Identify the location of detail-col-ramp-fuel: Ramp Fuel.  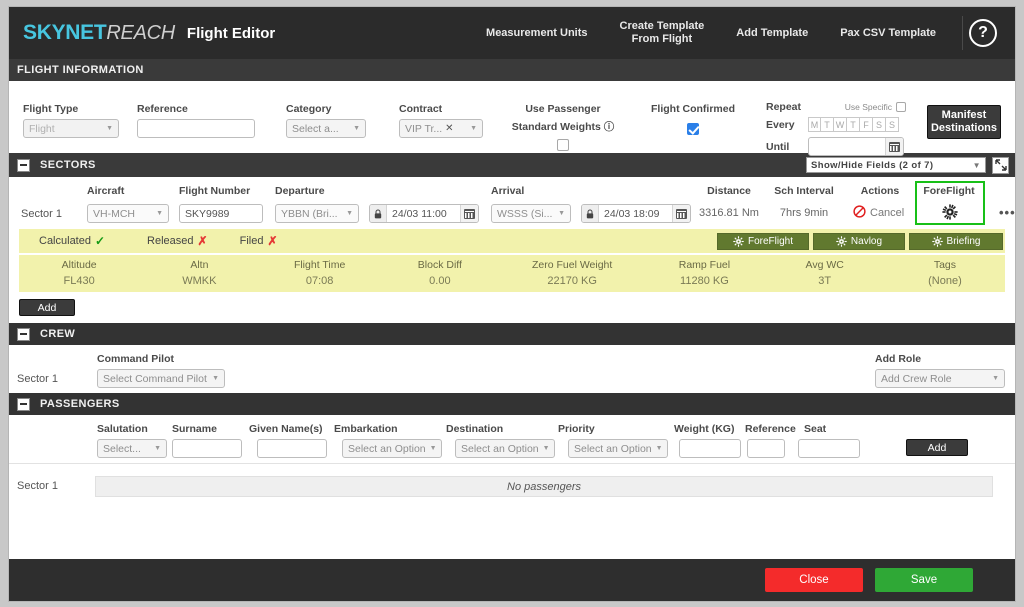
(704, 265).